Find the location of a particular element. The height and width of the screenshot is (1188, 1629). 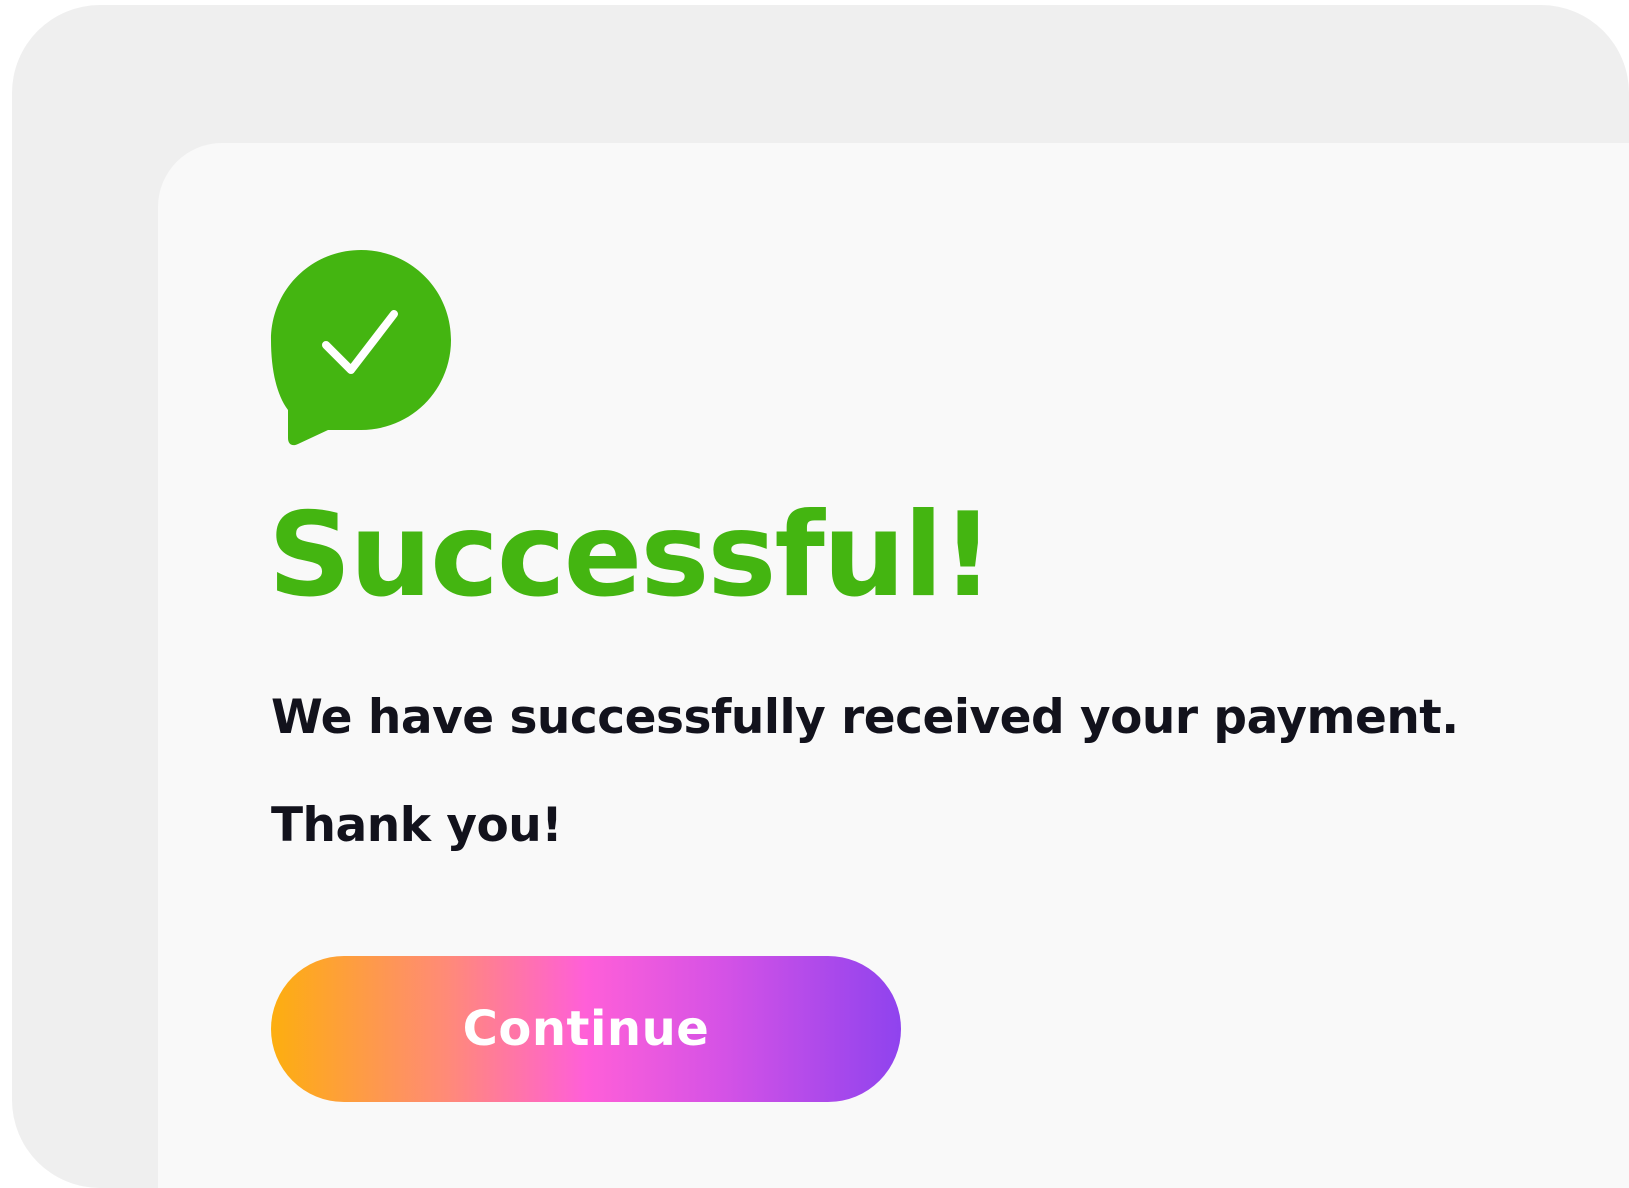

continue-button: Continue is located at coordinates (586, 1029).